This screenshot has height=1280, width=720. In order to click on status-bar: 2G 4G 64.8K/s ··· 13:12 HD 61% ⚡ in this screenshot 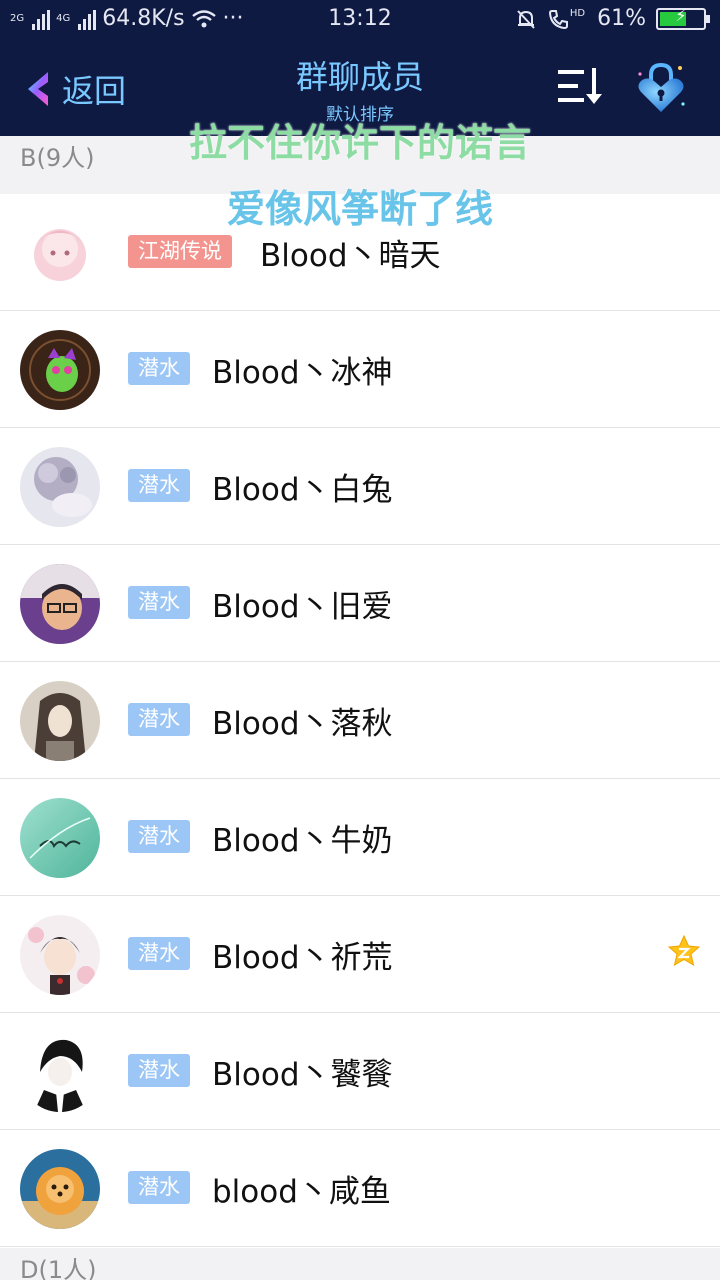, I will do `click(360, 19)`.